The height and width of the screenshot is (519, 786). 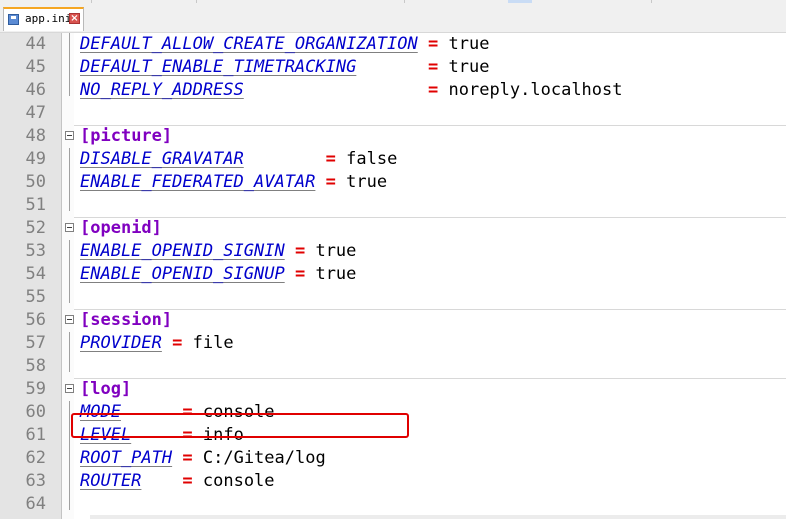 I want to click on close-icon: ×, so click(x=74, y=18).